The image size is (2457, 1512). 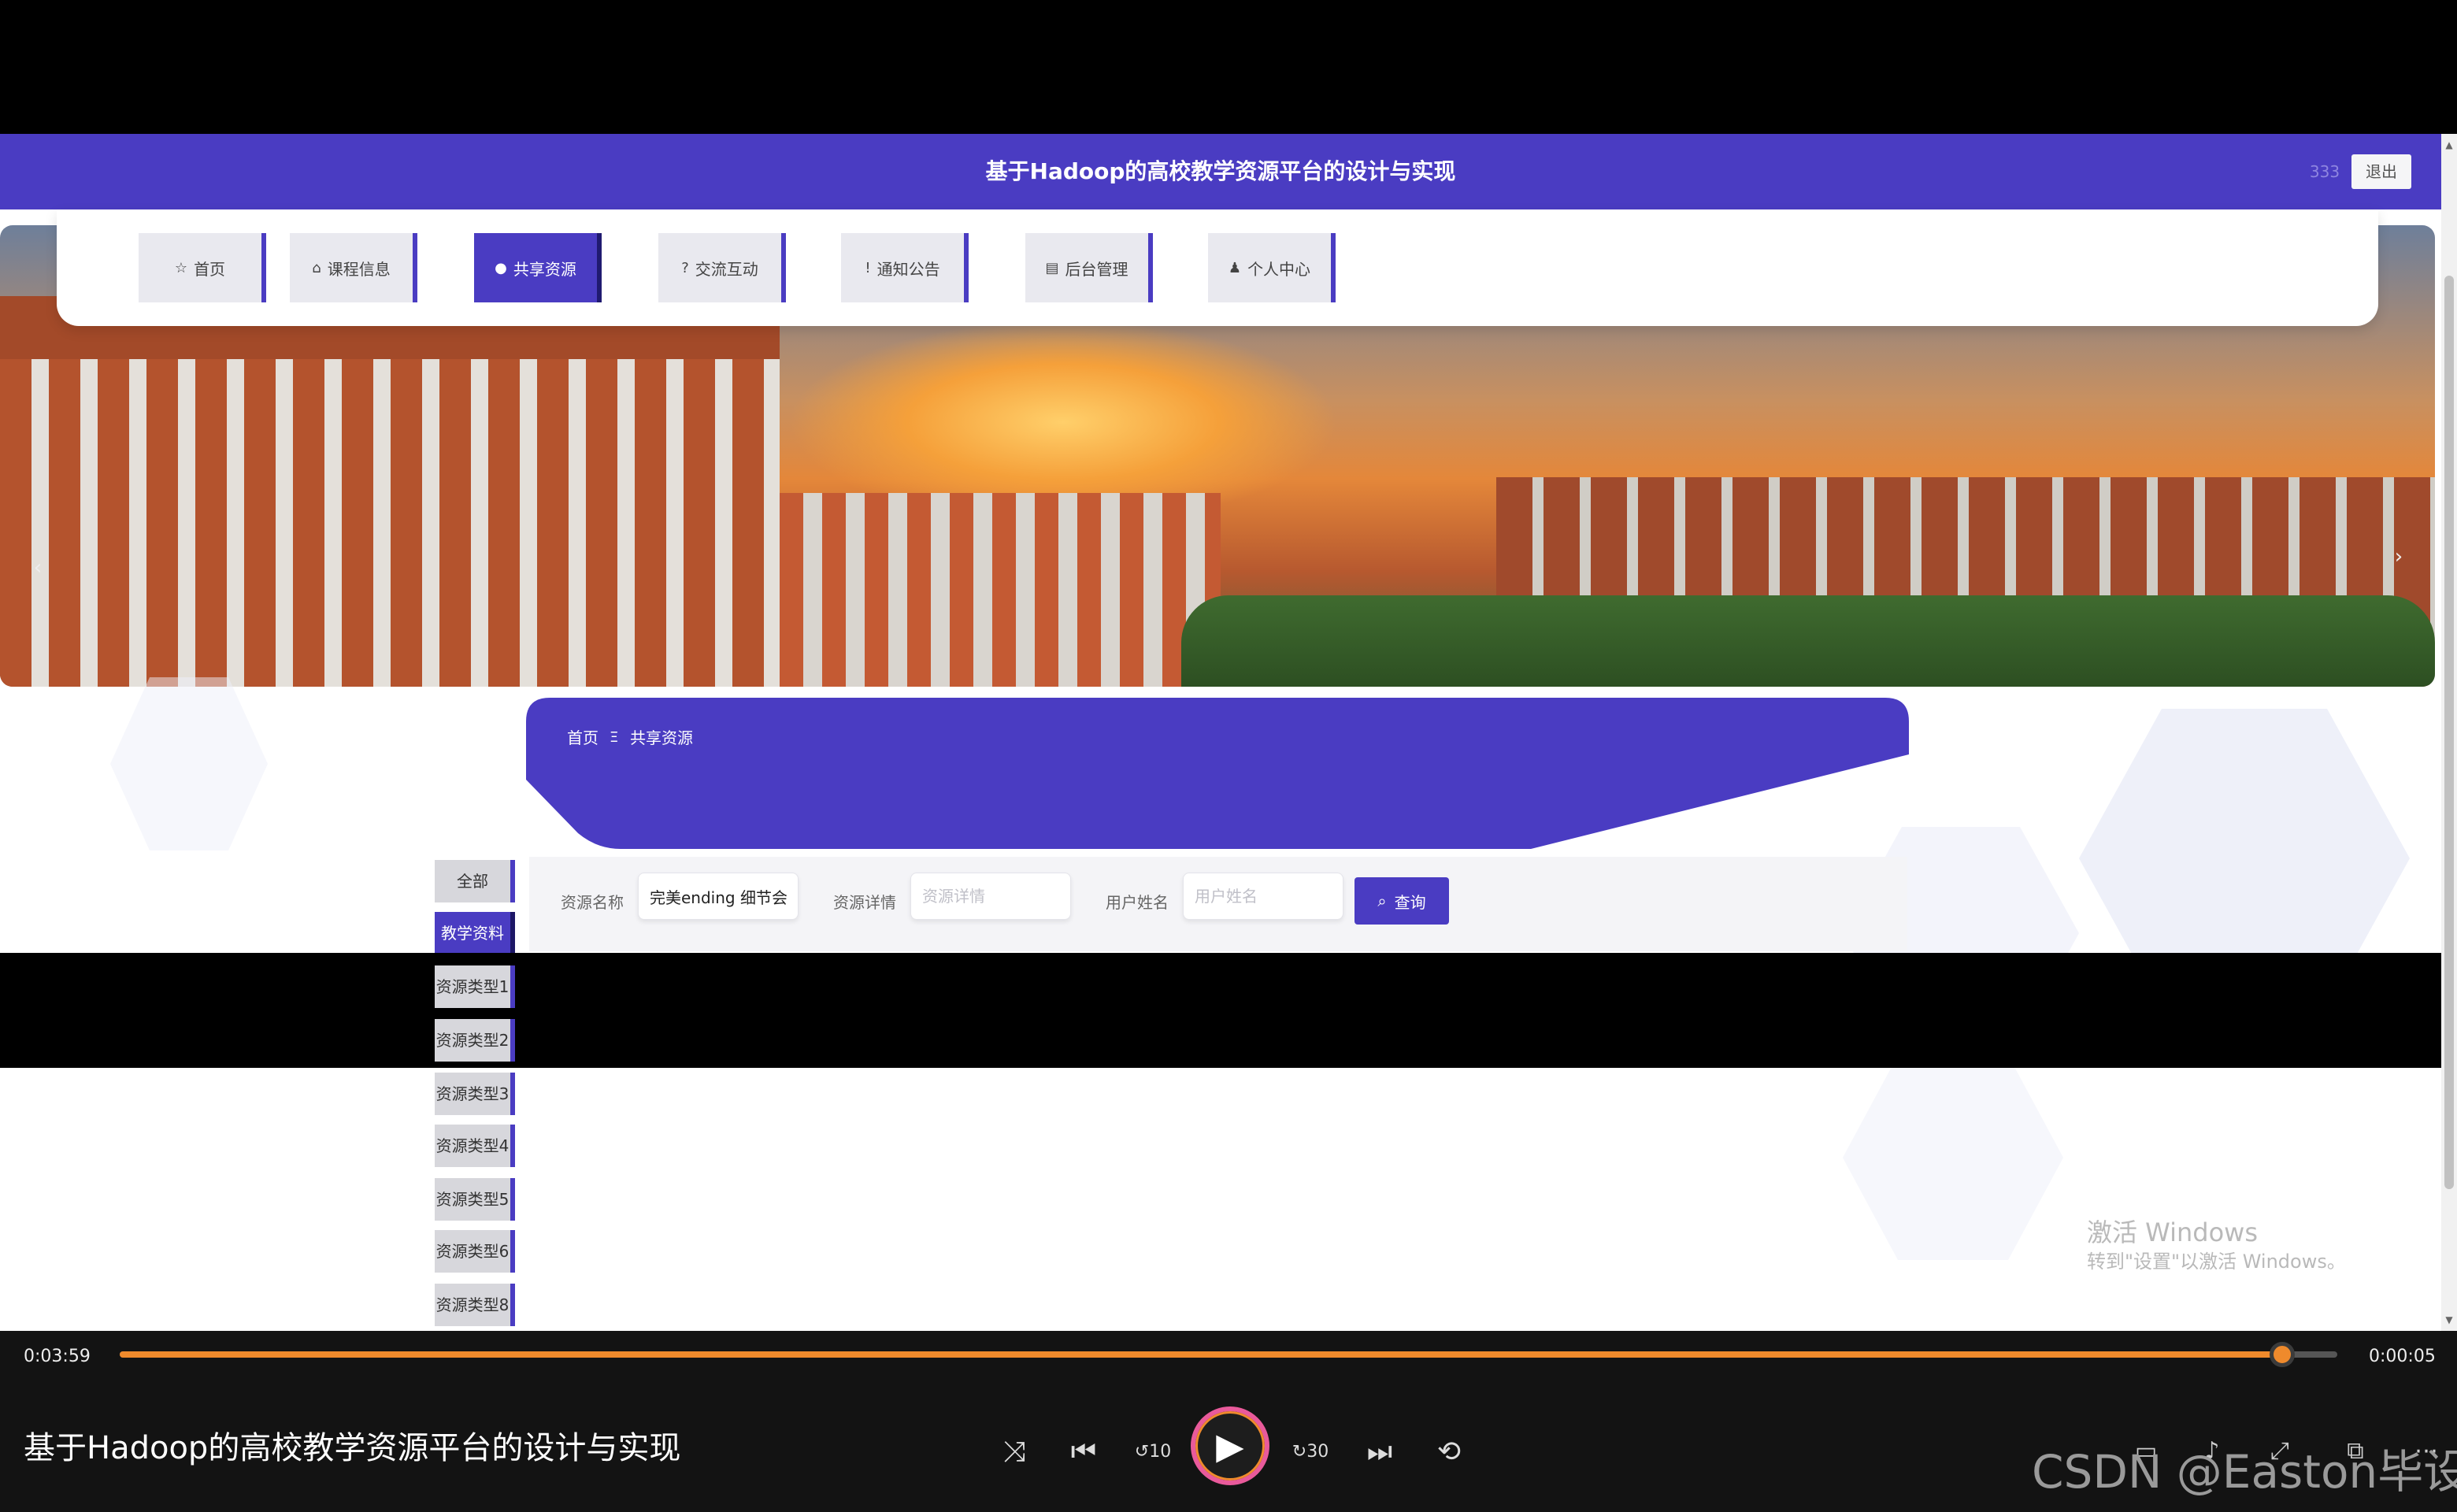 What do you see at coordinates (1230, 1445) in the screenshot?
I see `play-icon: ▶` at bounding box center [1230, 1445].